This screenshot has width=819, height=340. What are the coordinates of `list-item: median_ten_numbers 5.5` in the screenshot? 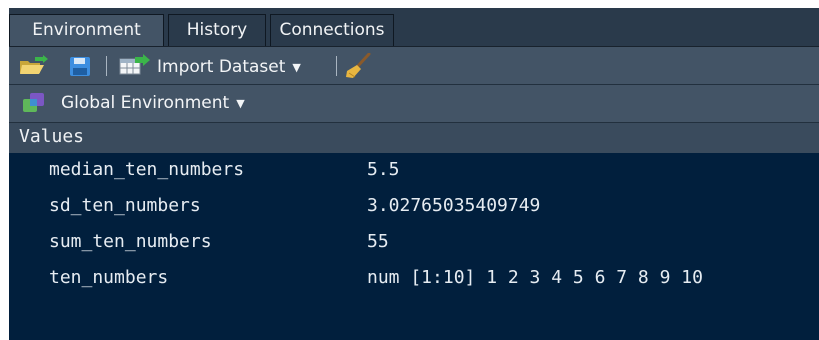 It's located at (414, 171).